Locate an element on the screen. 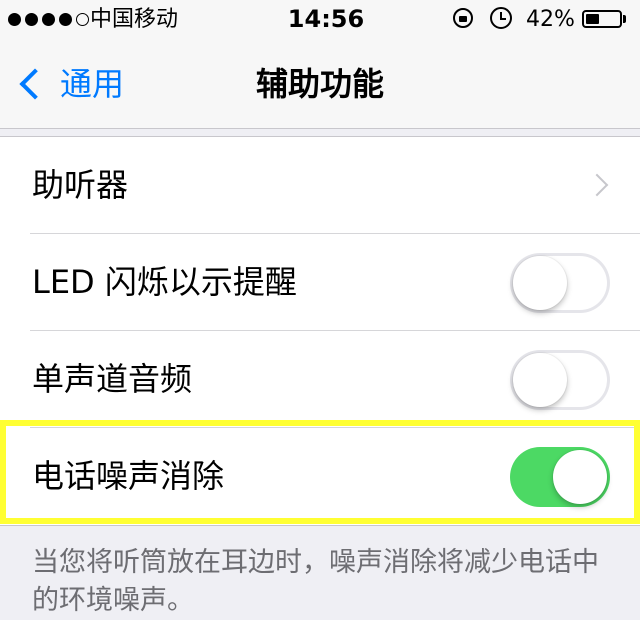 This screenshot has width=640, height=620. navigation-bar: 通用 辅助功能 is located at coordinates (320, 84).